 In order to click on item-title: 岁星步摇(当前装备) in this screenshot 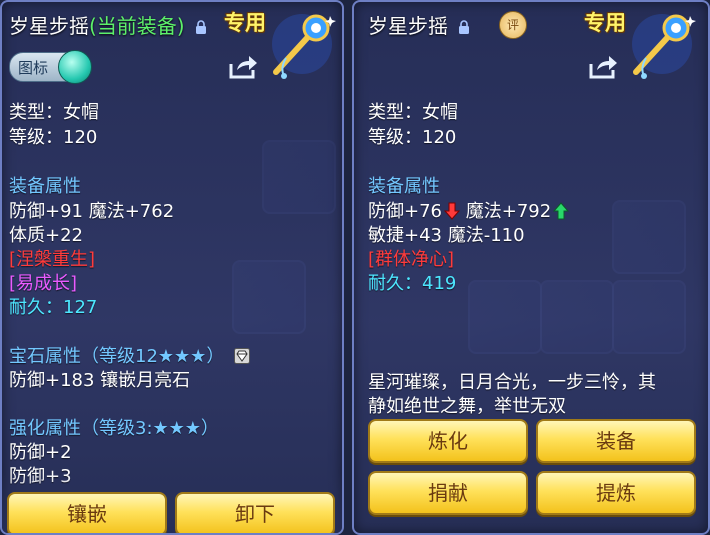, I will do `click(108, 24)`.